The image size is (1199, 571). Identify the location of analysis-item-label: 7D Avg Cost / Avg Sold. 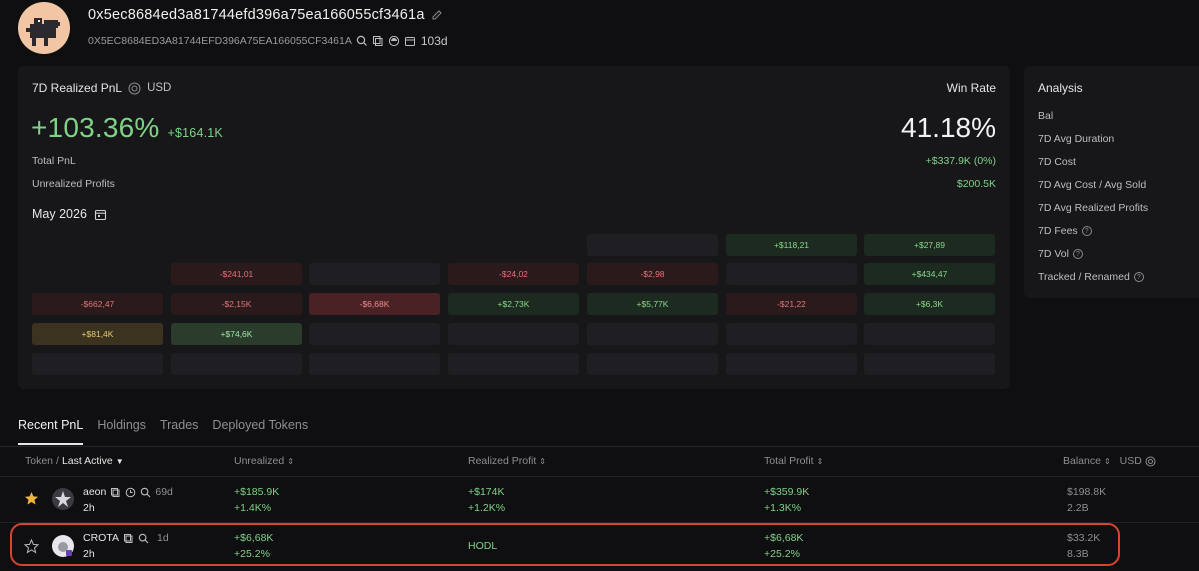
(1092, 185).